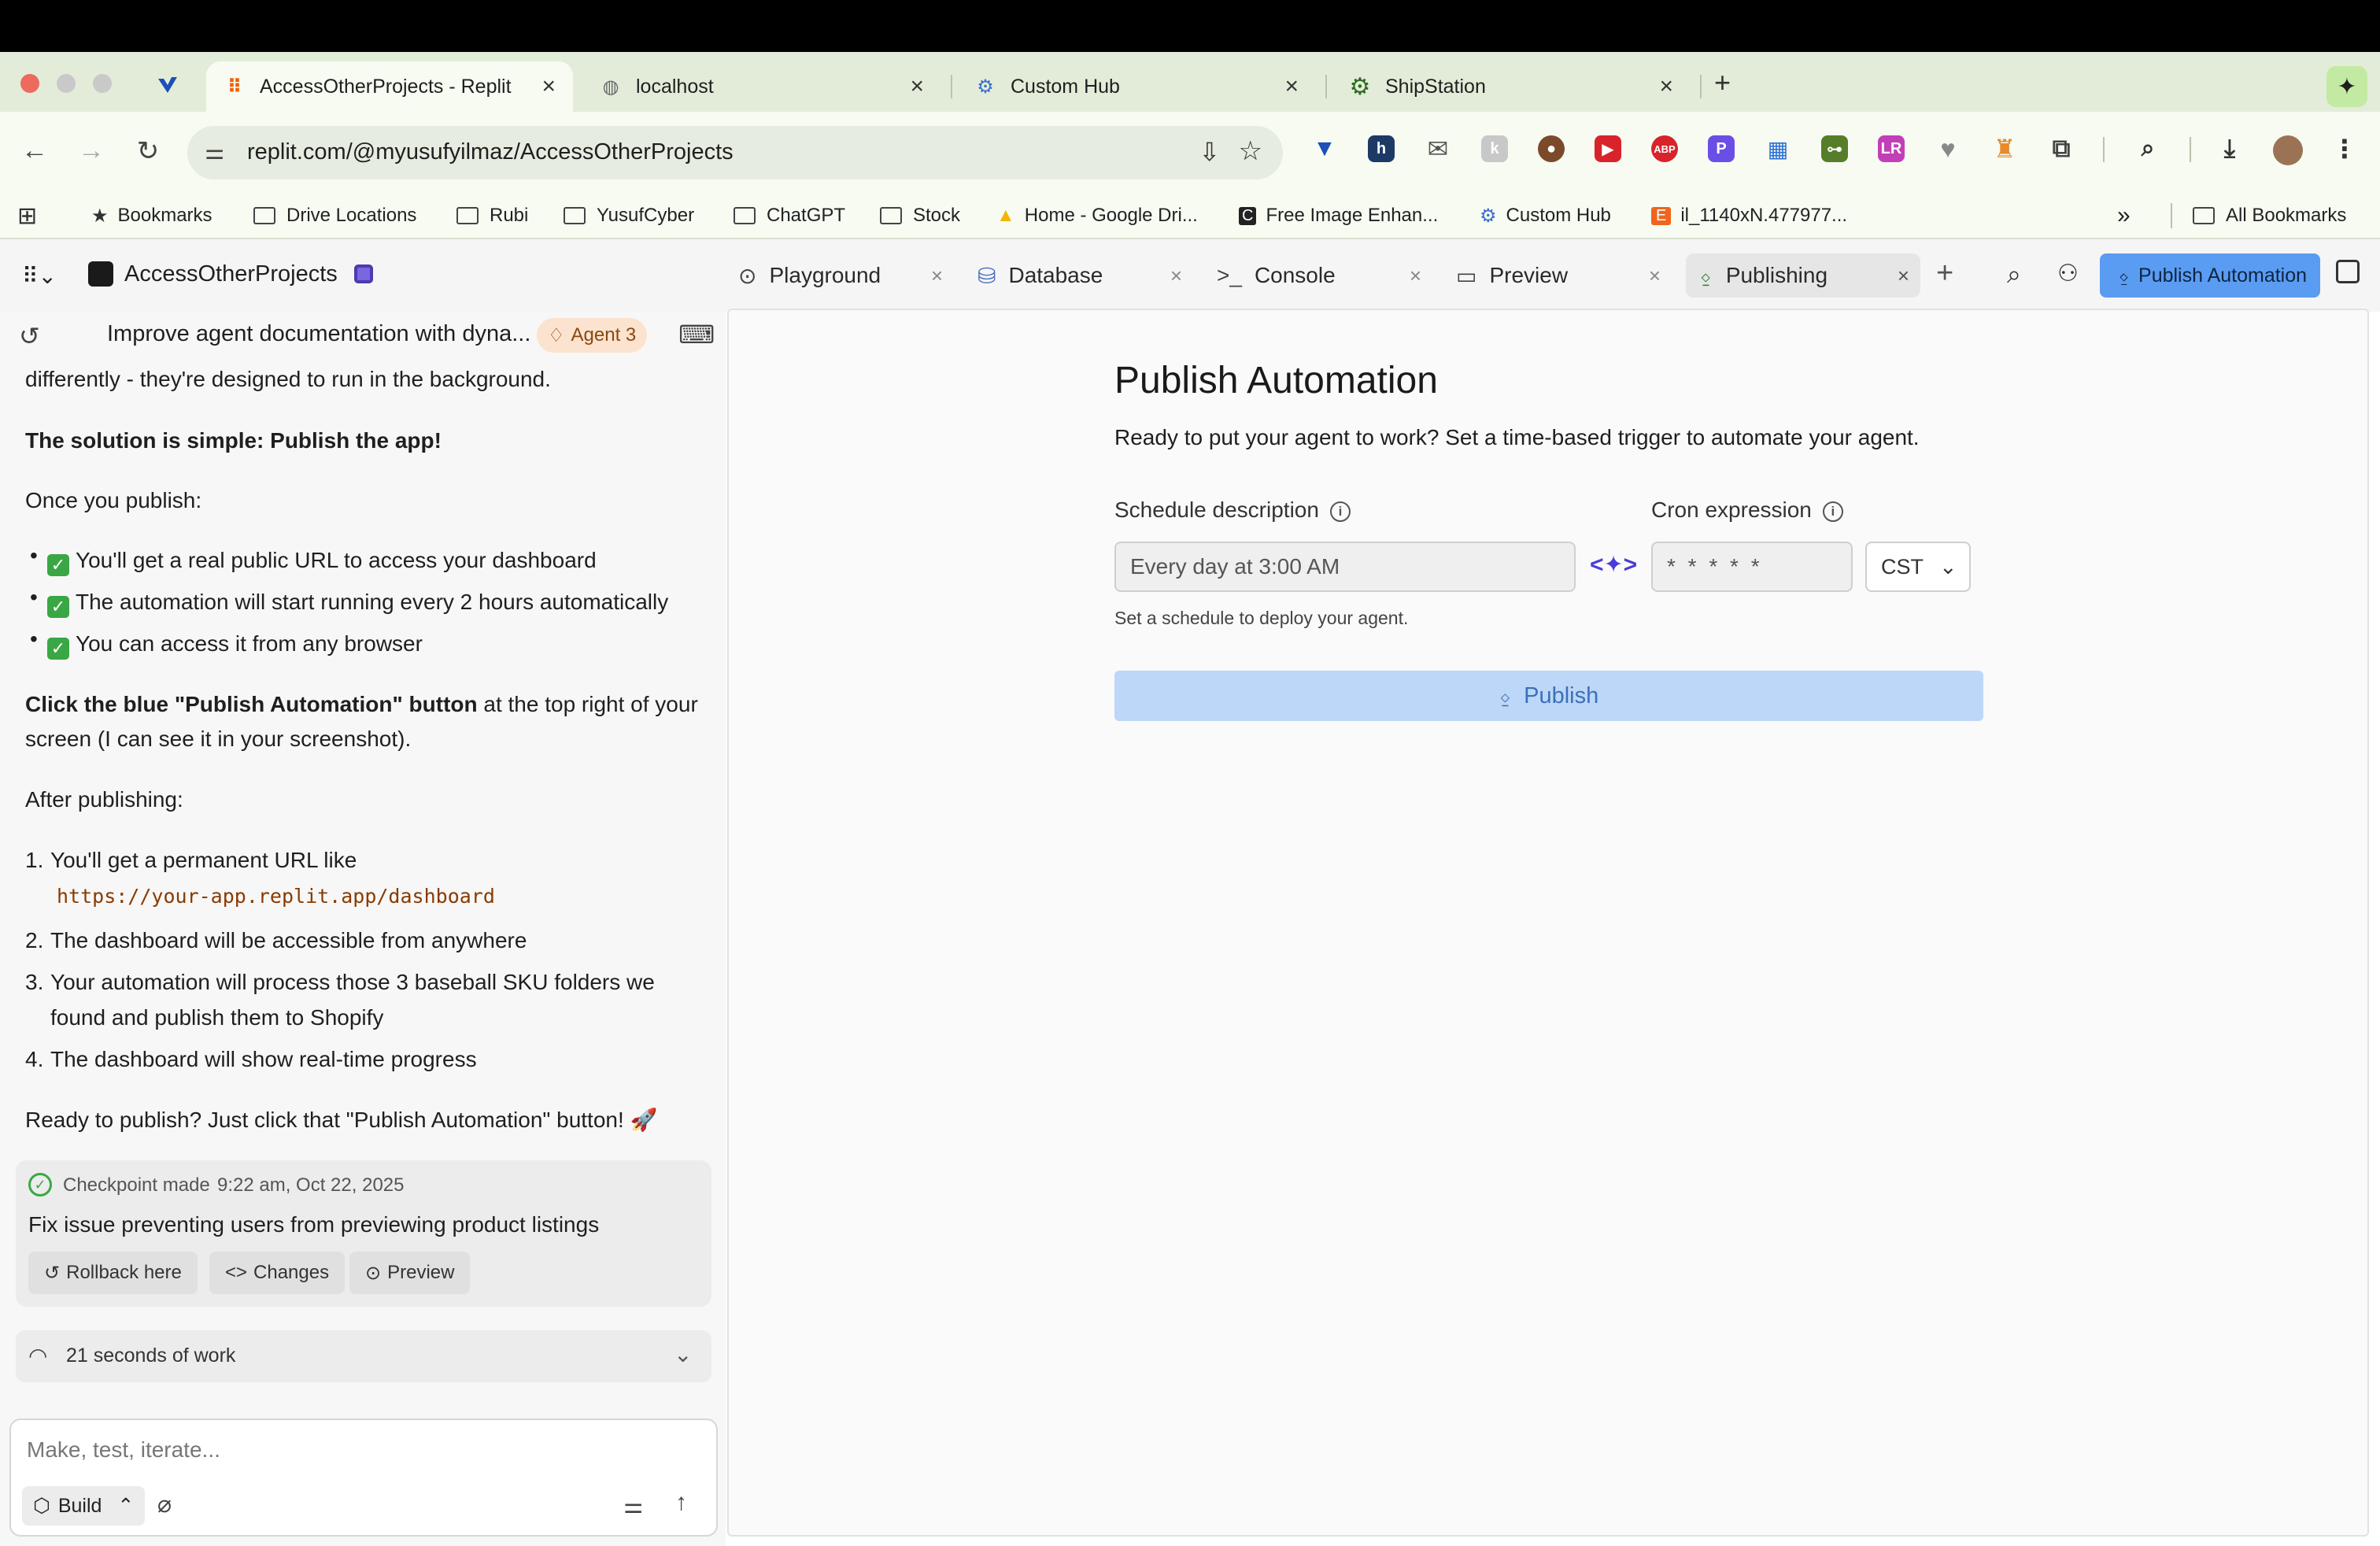 This screenshot has width=2380, height=1546. What do you see at coordinates (1065, 86) in the screenshot?
I see `tab-title: Custom Hub` at bounding box center [1065, 86].